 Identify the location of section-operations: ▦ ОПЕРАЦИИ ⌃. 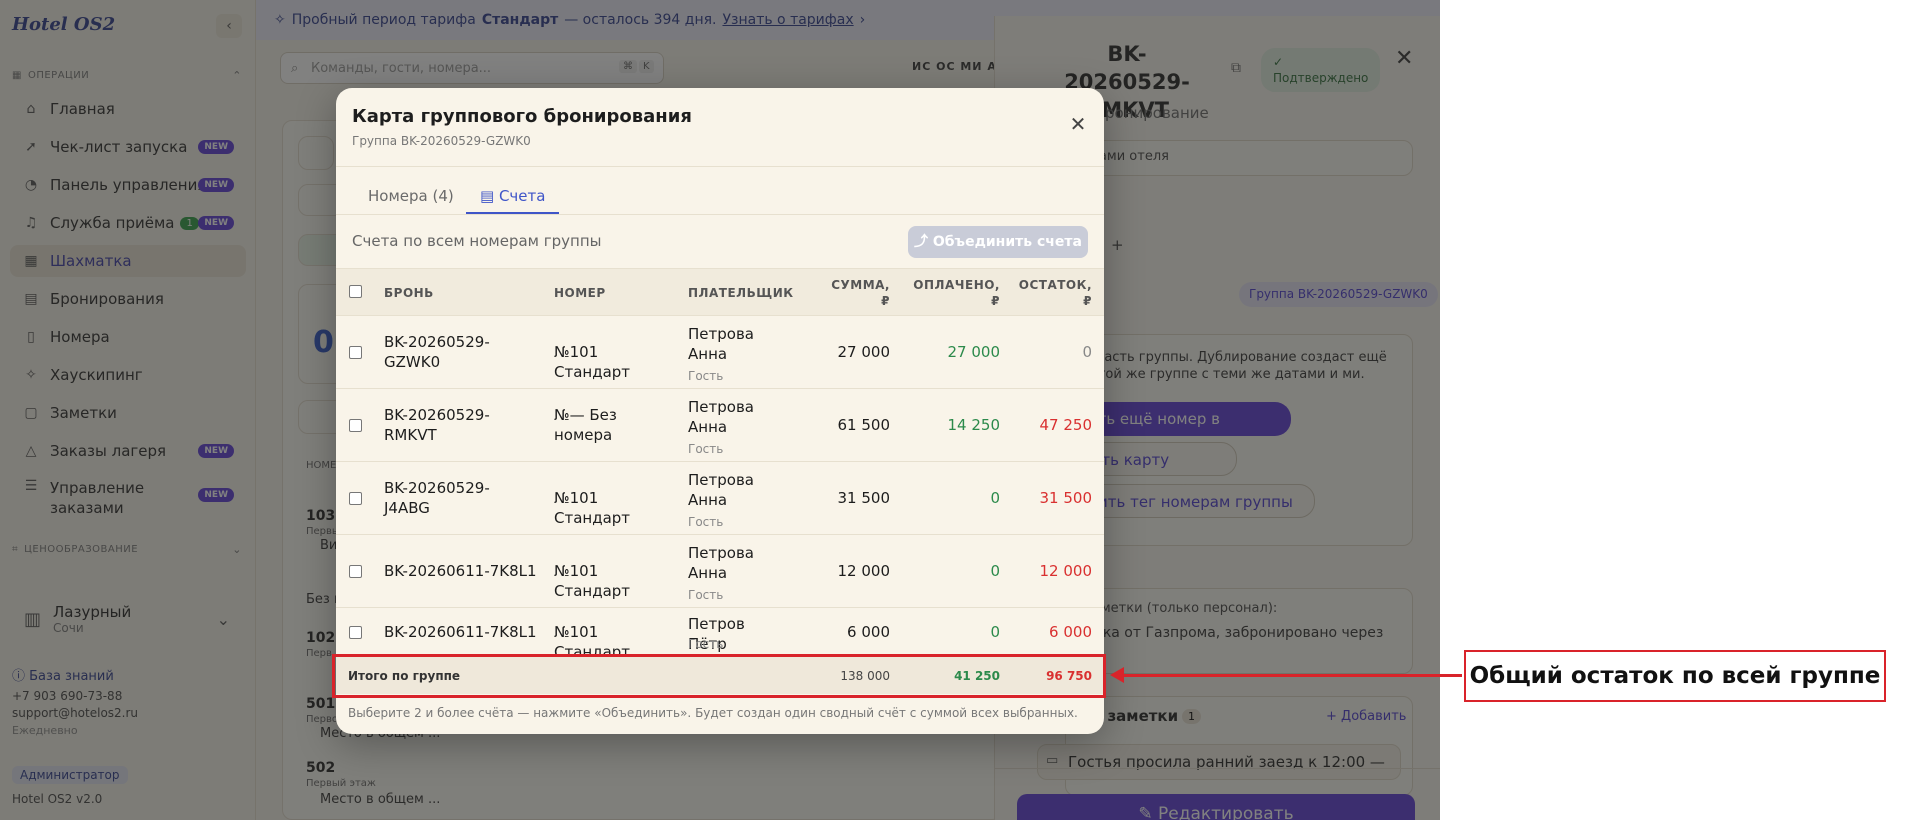
(127, 75).